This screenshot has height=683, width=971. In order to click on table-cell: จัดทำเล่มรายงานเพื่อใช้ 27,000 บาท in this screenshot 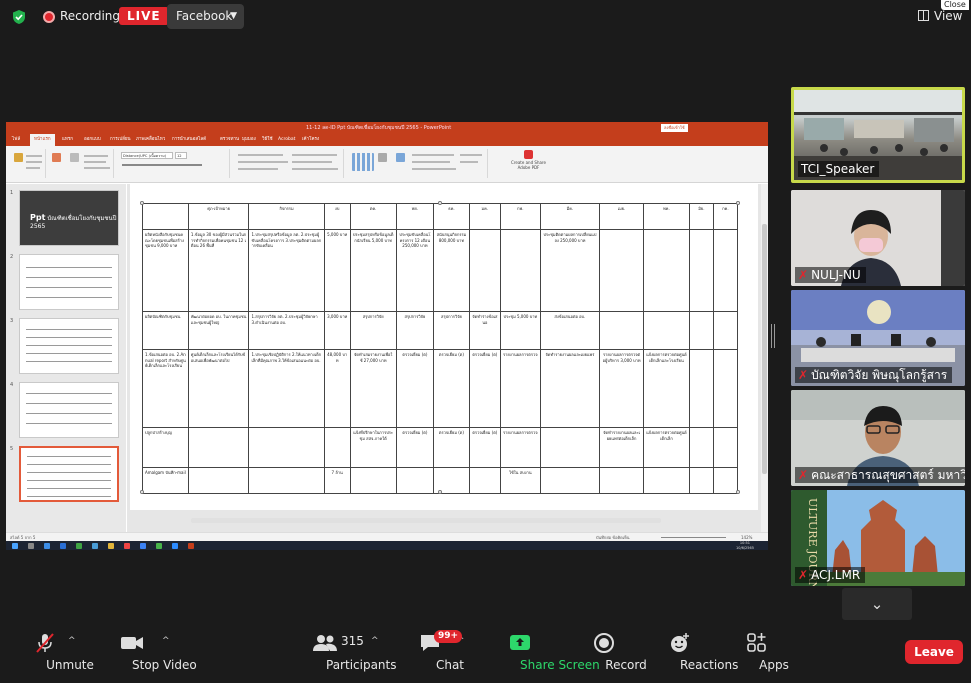, I will do `click(373, 388)`.